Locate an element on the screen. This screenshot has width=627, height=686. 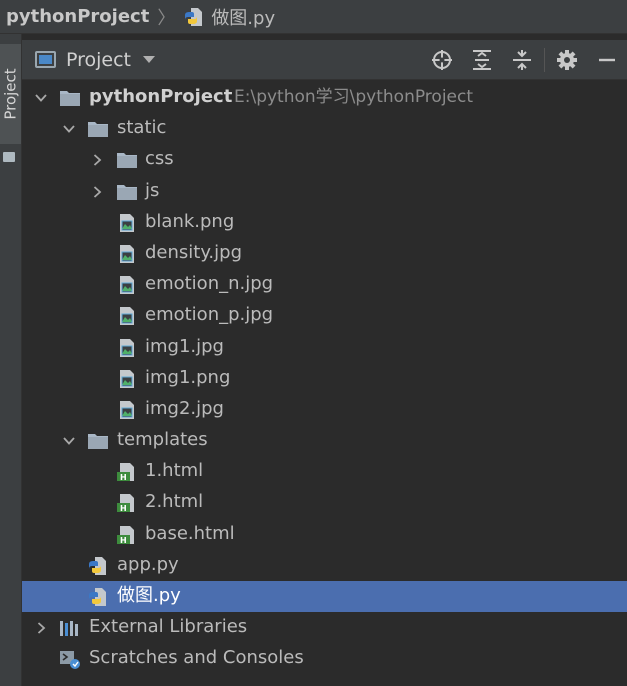
tree-node-label: templates is located at coordinates (162, 440).